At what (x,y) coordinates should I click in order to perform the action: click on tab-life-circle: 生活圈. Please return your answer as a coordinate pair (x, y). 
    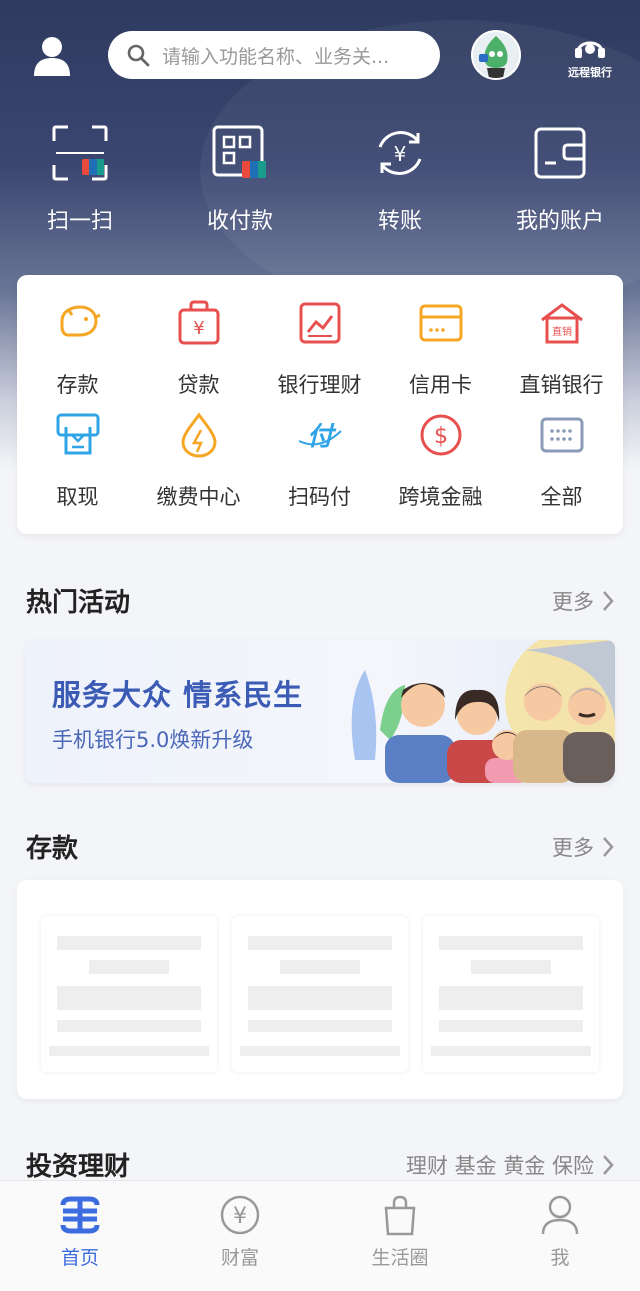
    Looking at the image, I should click on (400, 1231).